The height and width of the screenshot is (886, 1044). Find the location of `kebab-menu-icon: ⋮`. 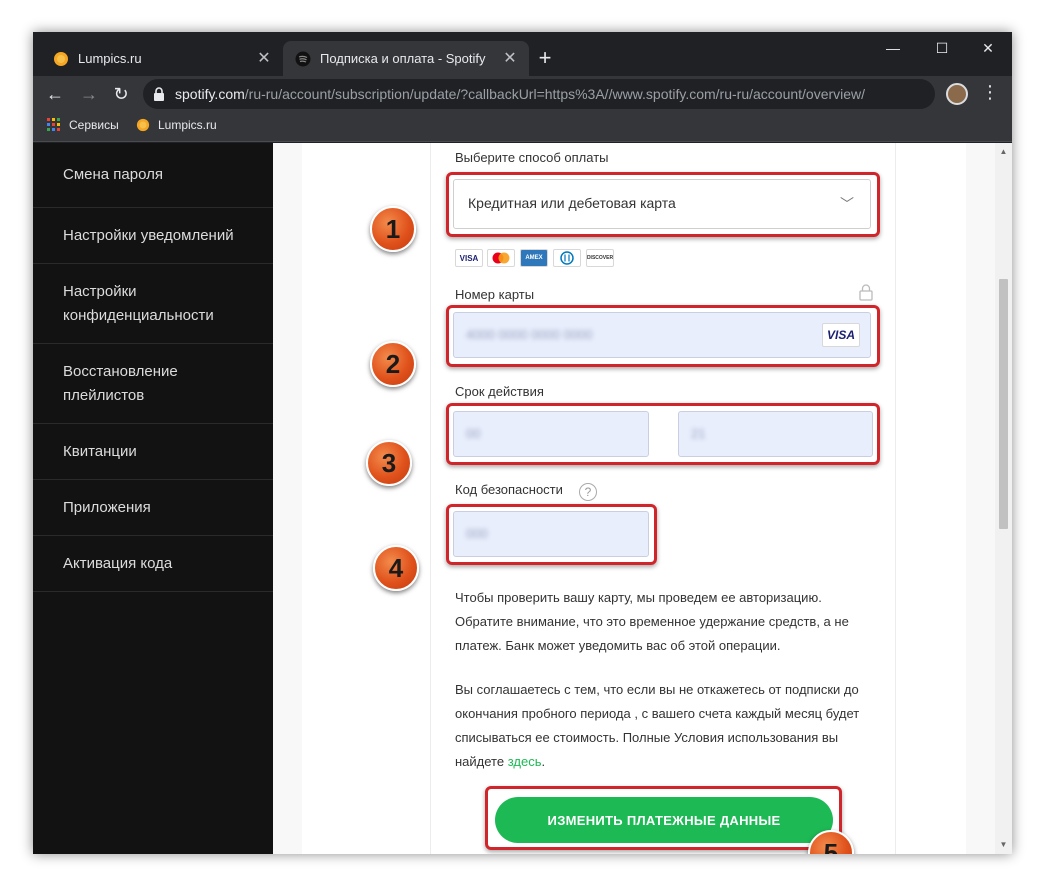

kebab-menu-icon: ⋮ is located at coordinates (990, 92).